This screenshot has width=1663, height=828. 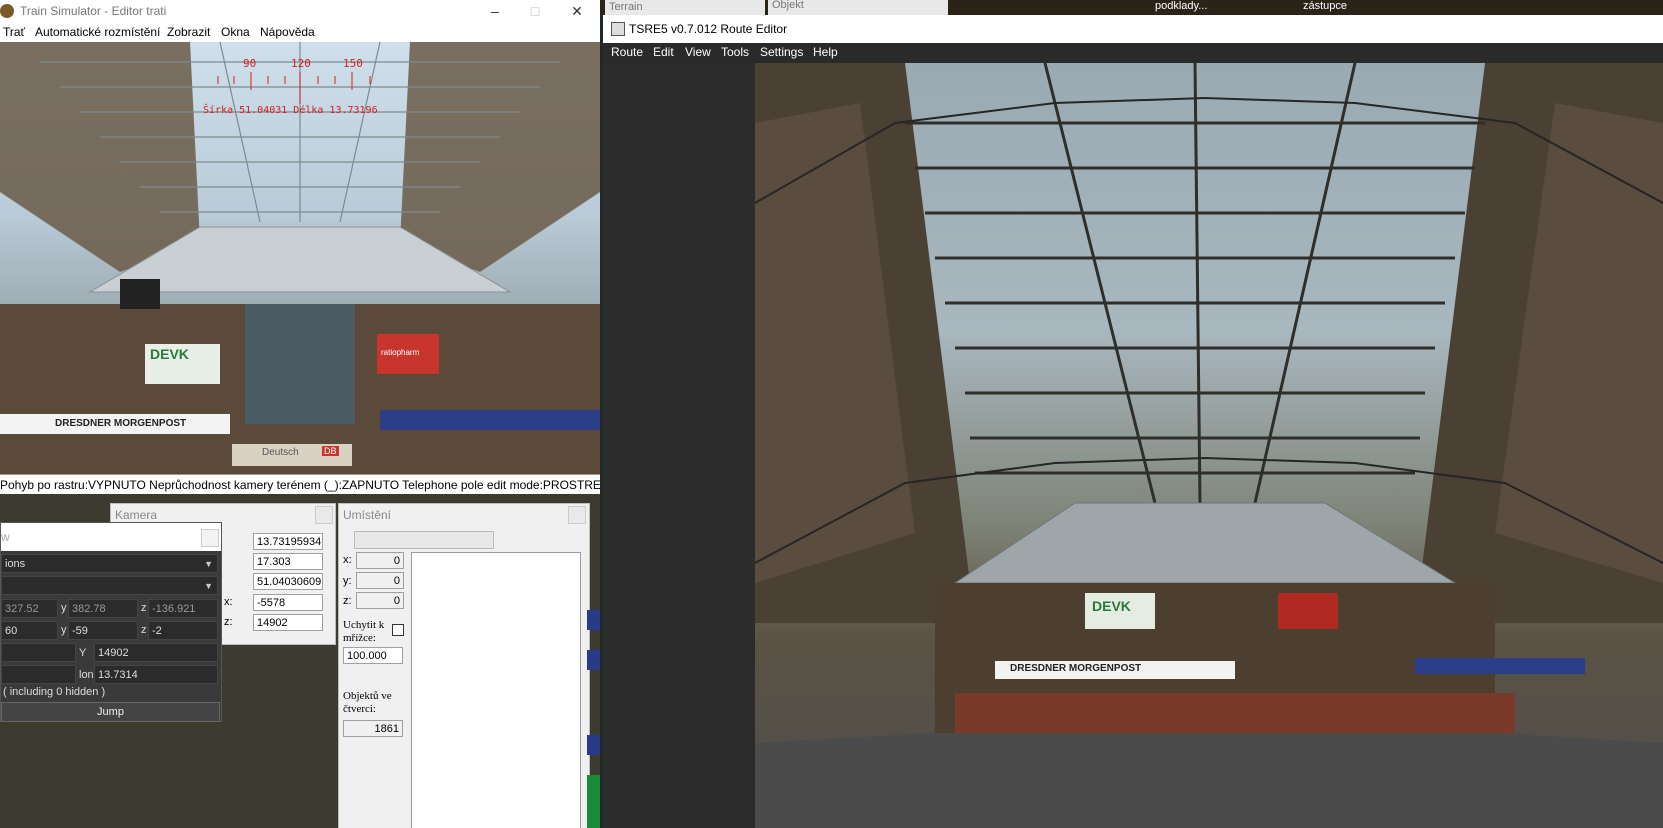 I want to click on navigation-dropdown-1-value: ions, so click(x=15, y=564).